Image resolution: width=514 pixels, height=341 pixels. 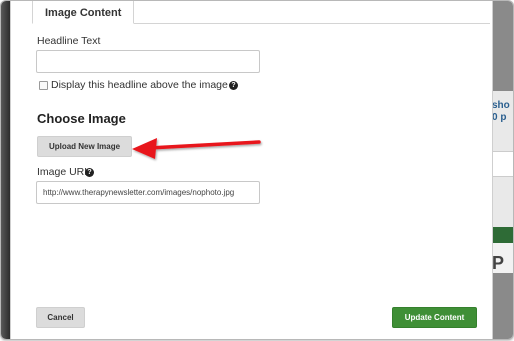 What do you see at coordinates (501, 105) in the screenshot?
I see `background-text-fragment: sho` at bounding box center [501, 105].